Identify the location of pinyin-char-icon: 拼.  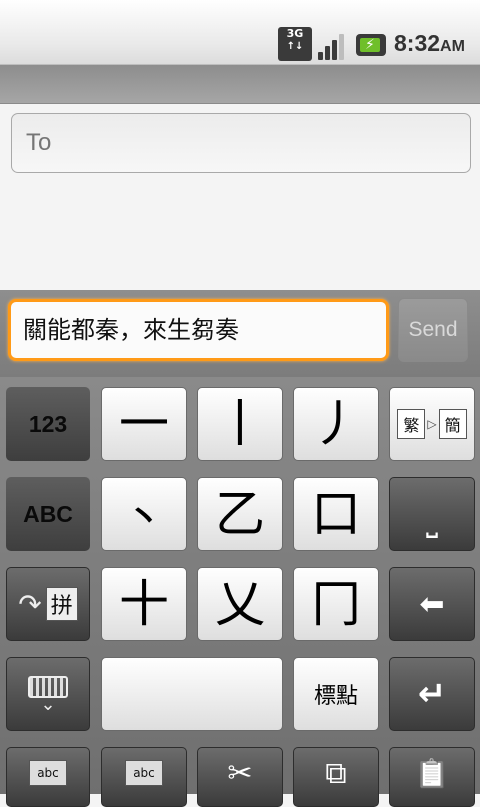
(61, 604).